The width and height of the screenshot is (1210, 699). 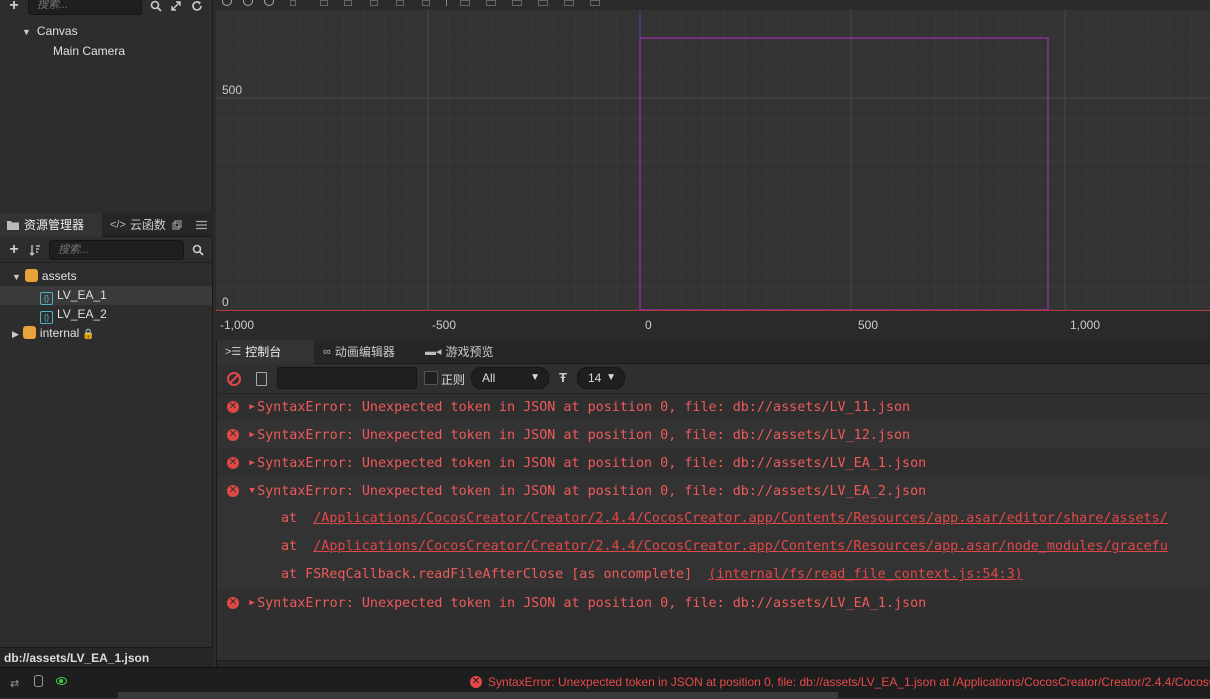 What do you see at coordinates (367, 352) in the screenshot?
I see `tab-animation-editor: ∞ 动画编辑器` at bounding box center [367, 352].